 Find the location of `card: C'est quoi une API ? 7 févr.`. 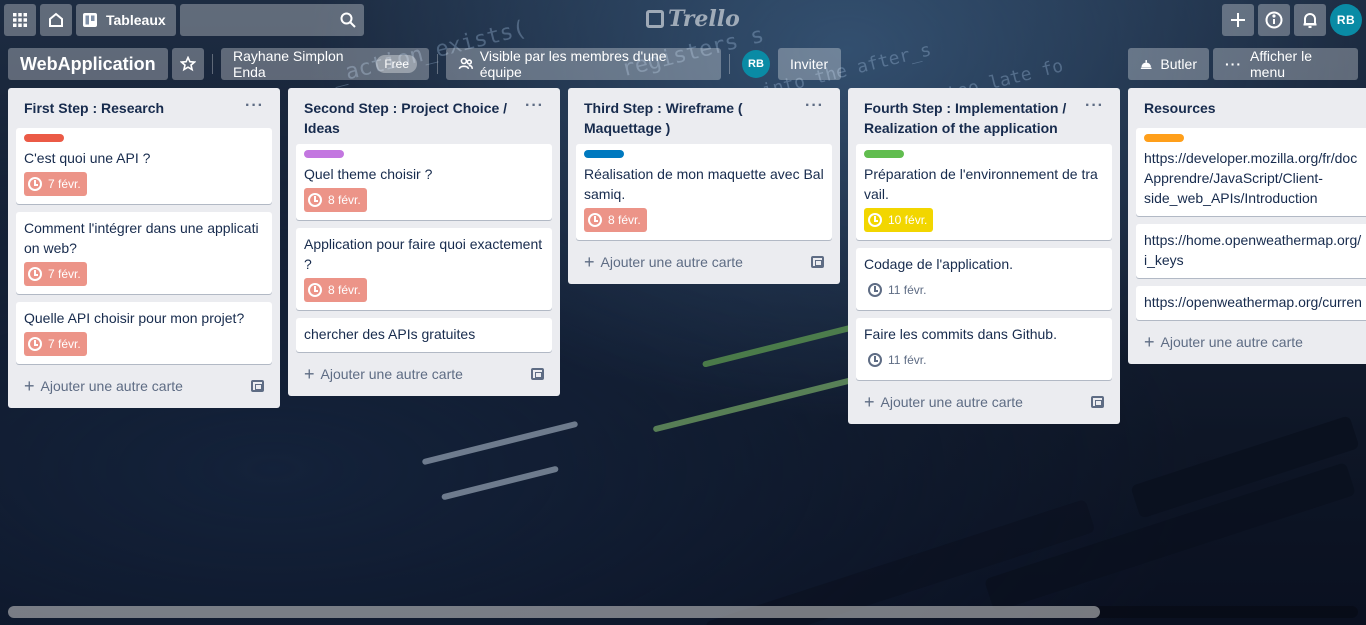

card: C'est quoi une API ? 7 févr. is located at coordinates (144, 166).